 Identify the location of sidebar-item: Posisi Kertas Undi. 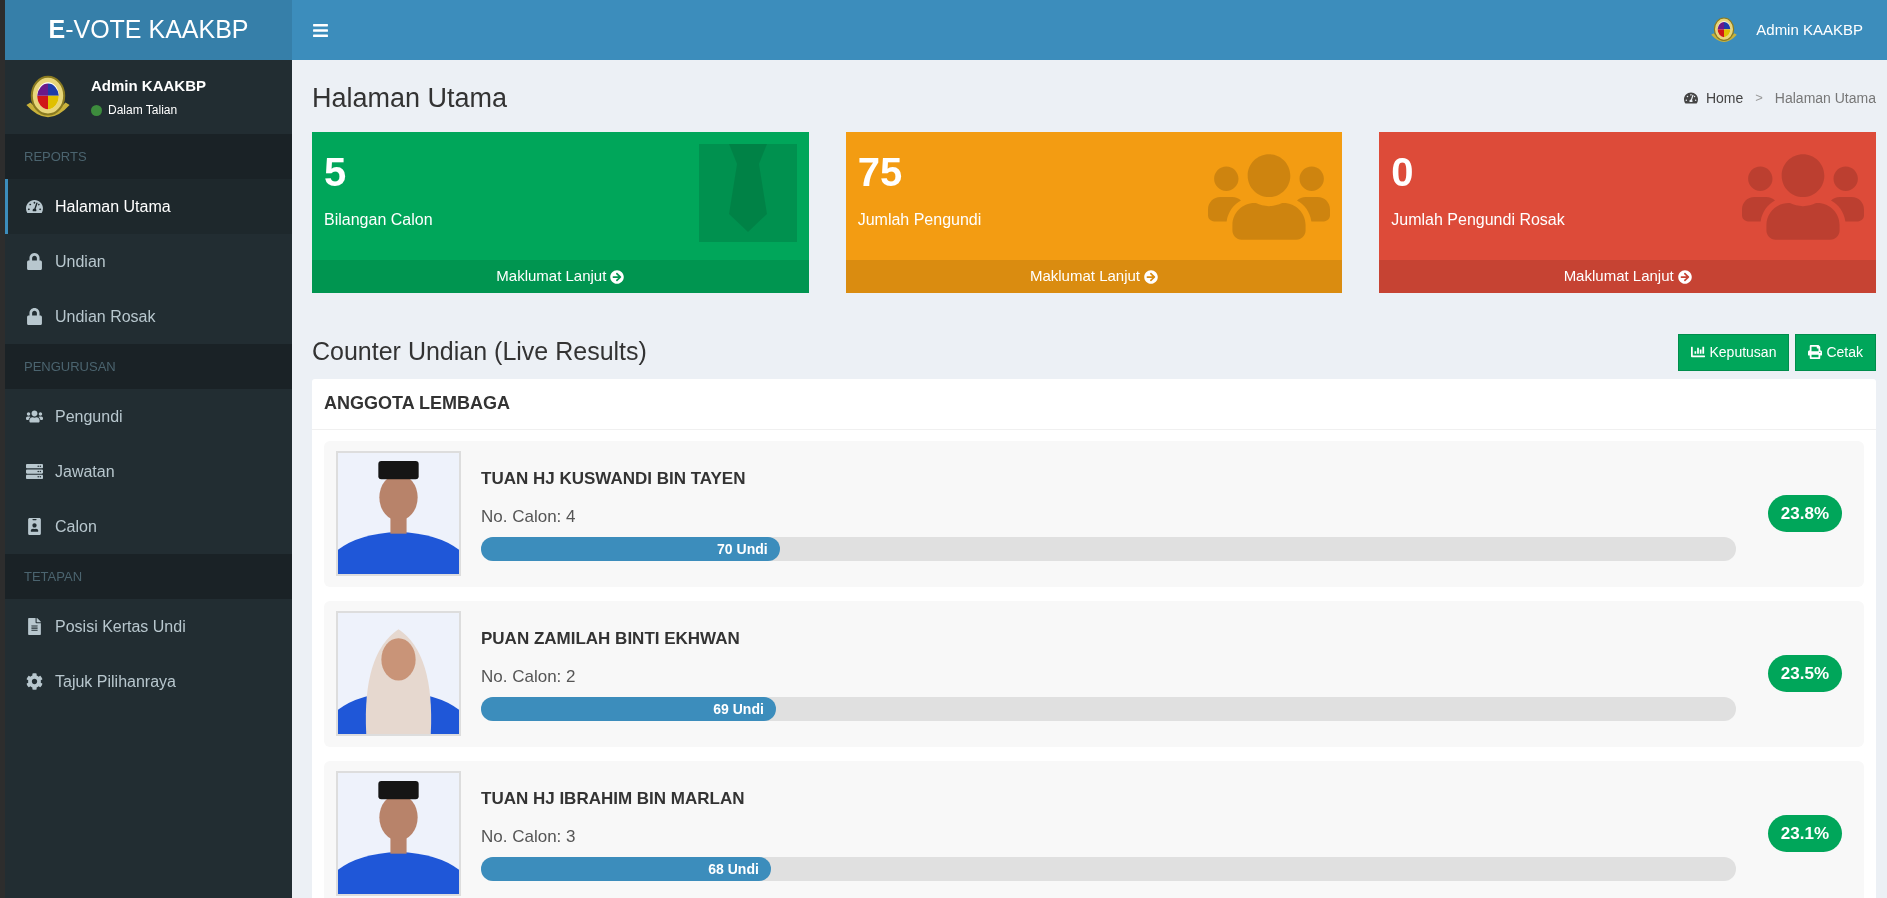
(148, 626).